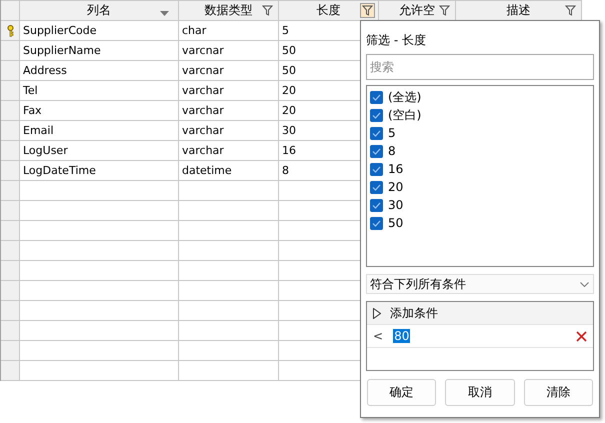  Describe the element at coordinates (519, 10) in the screenshot. I see `column-header: 描述` at that location.